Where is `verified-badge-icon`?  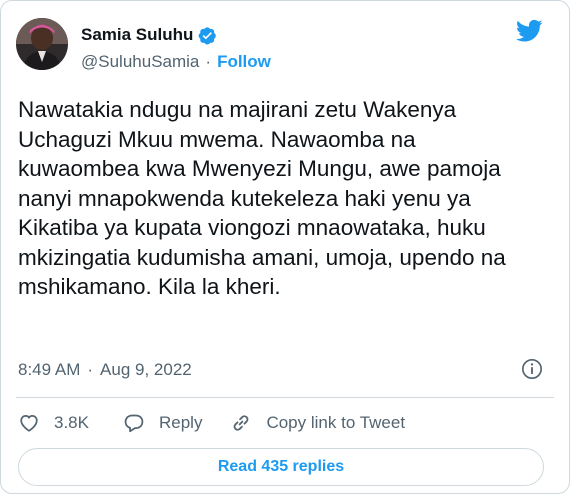 verified-badge-icon is located at coordinates (208, 35).